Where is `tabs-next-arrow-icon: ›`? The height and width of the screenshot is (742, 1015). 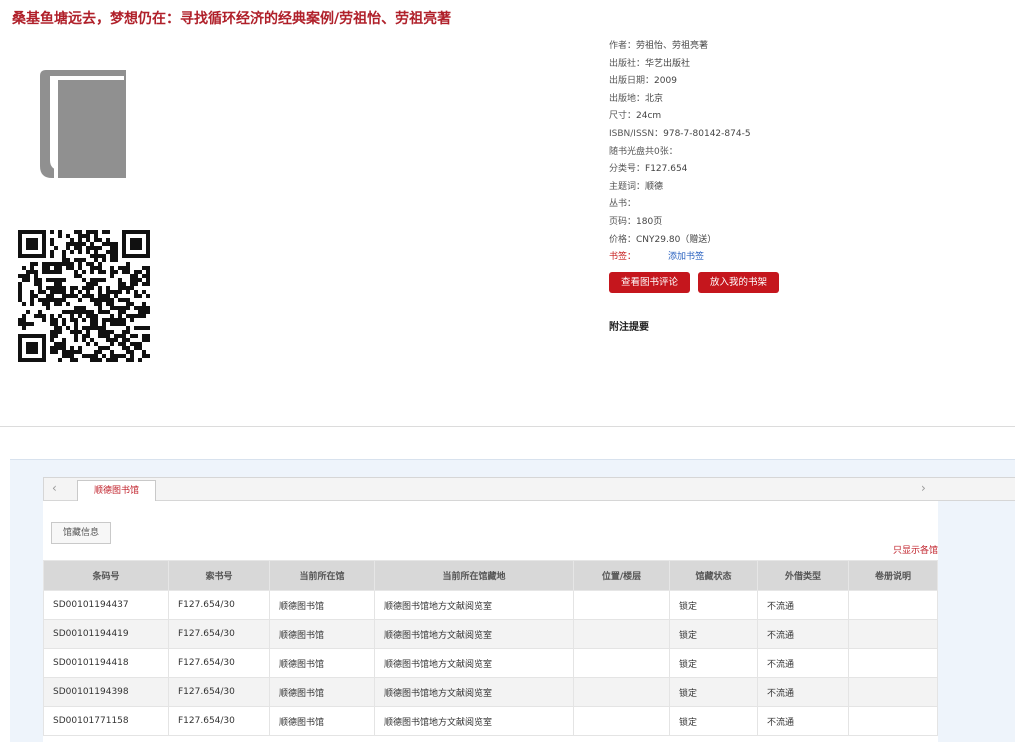 tabs-next-arrow-icon: › is located at coordinates (923, 488).